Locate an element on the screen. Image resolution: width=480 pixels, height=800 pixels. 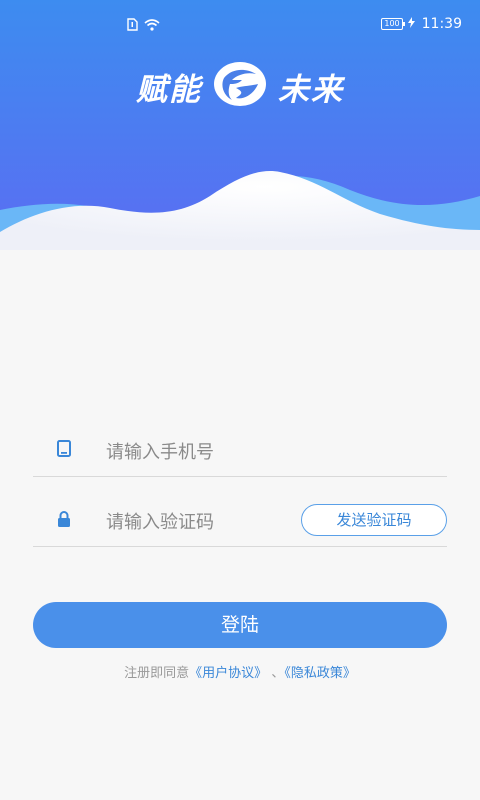
phone-field is located at coordinates (240, 453).